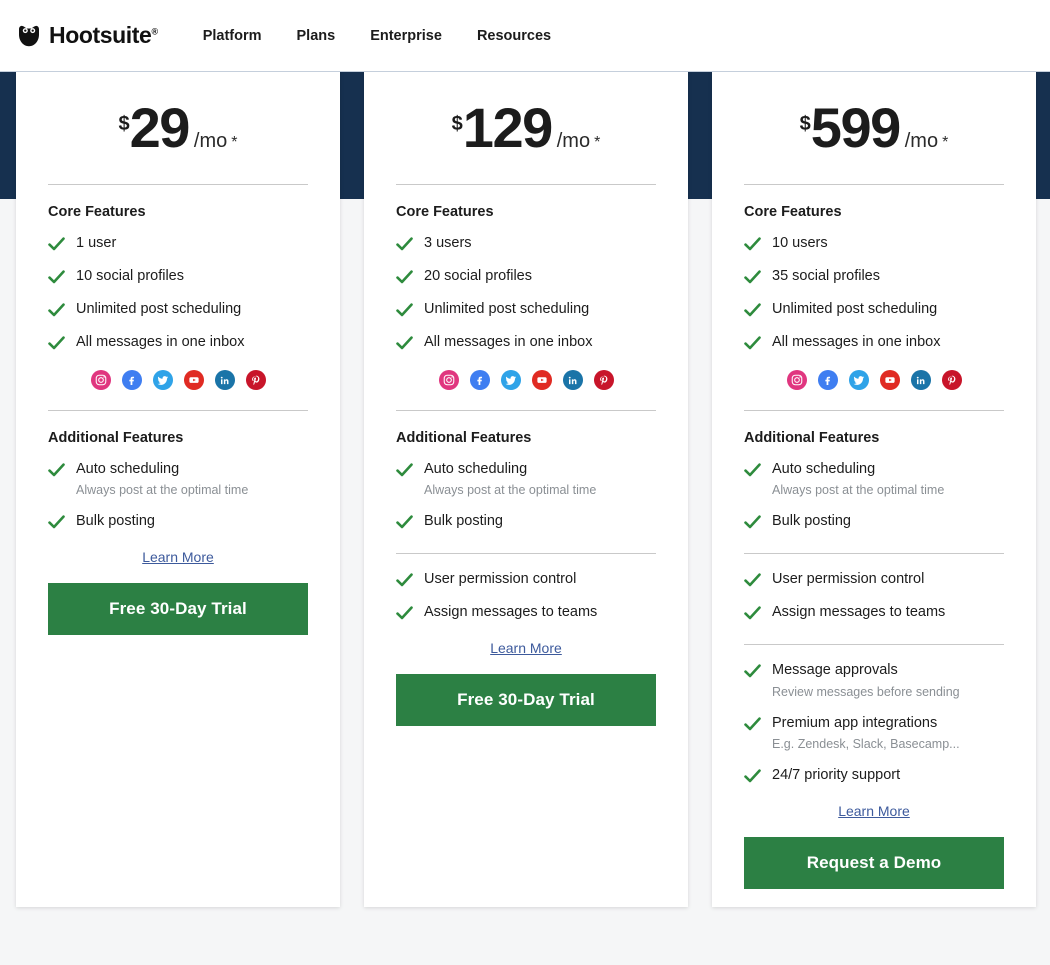 This screenshot has height=965, width=1050. Describe the element at coordinates (178, 243) in the screenshot. I see `feature-item: 1 user` at that location.